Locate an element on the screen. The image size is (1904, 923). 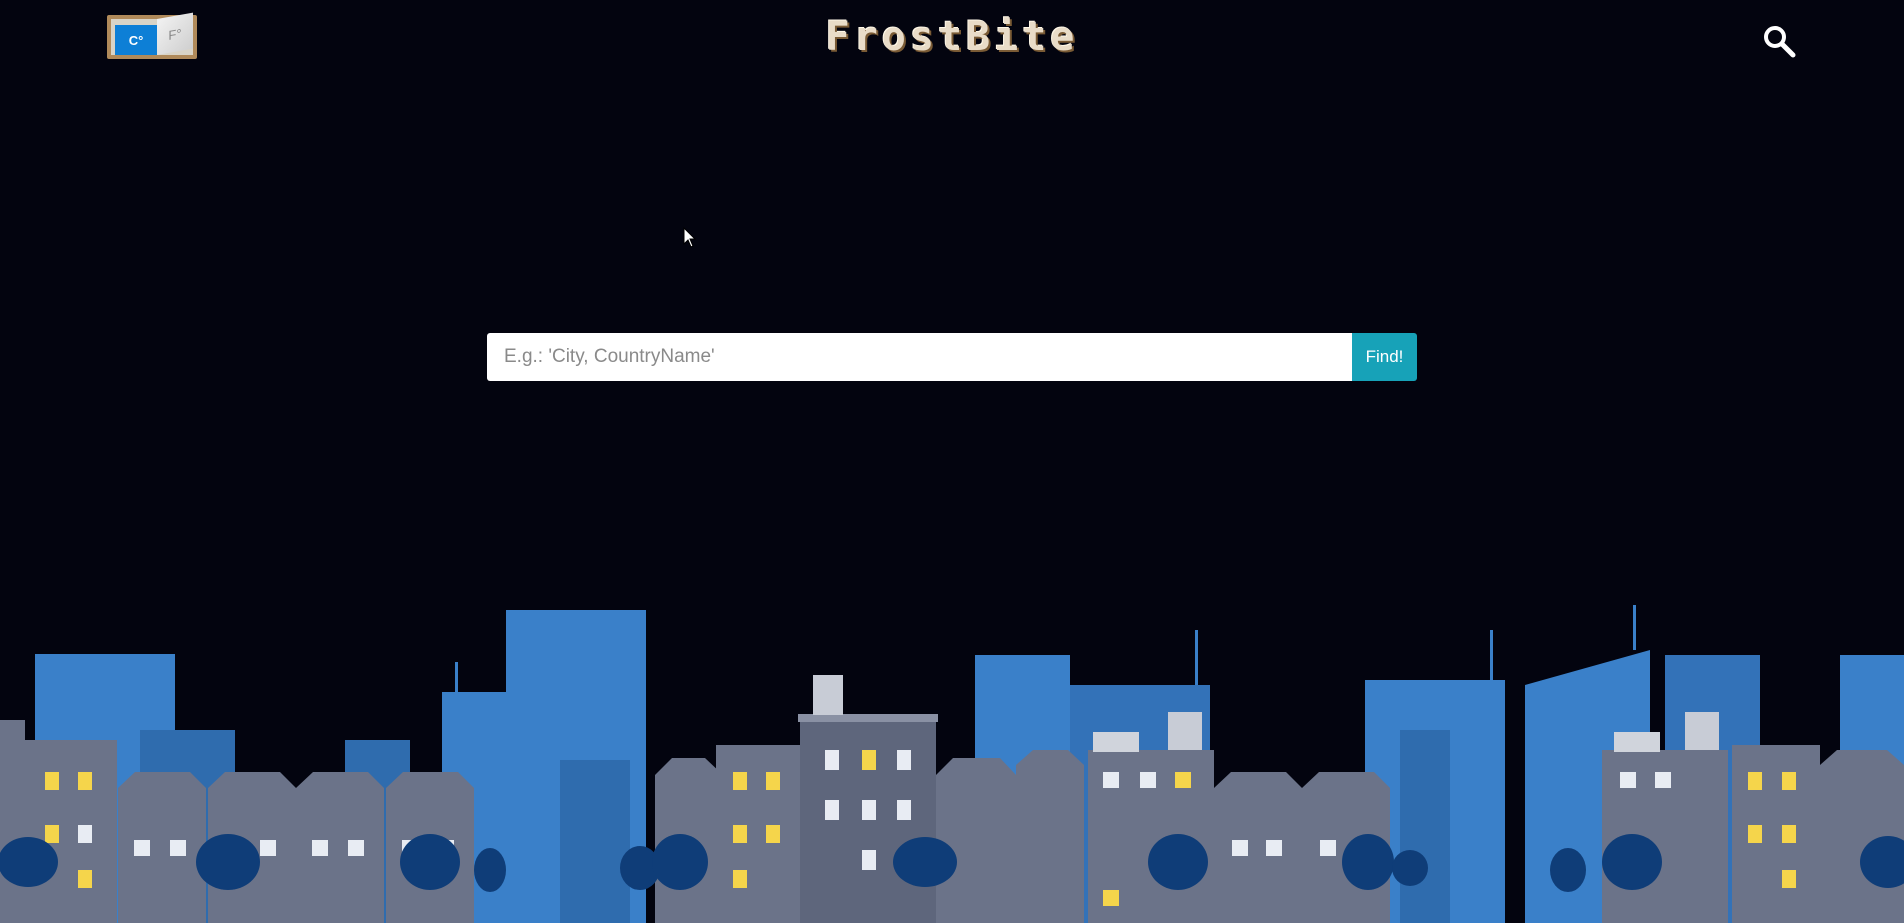
city-search-form: Find! is located at coordinates (952, 357).